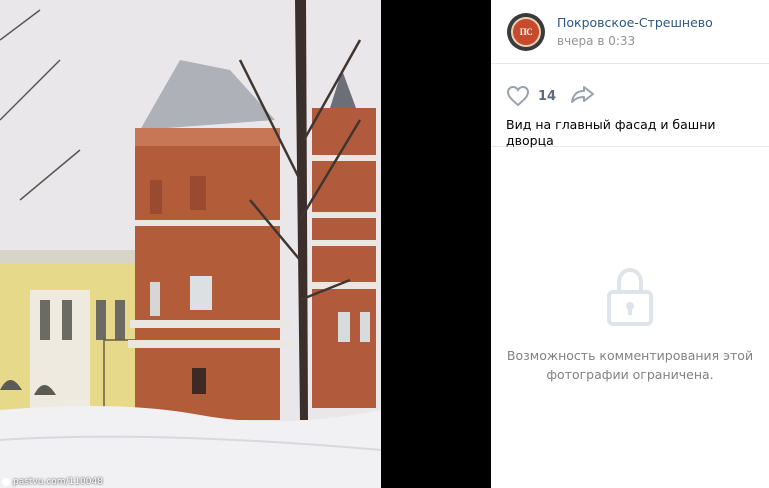 This screenshot has height=488, width=769. Describe the element at coordinates (635, 23) in the screenshot. I see `author-name-link: Покровское-Стрешнево` at that location.